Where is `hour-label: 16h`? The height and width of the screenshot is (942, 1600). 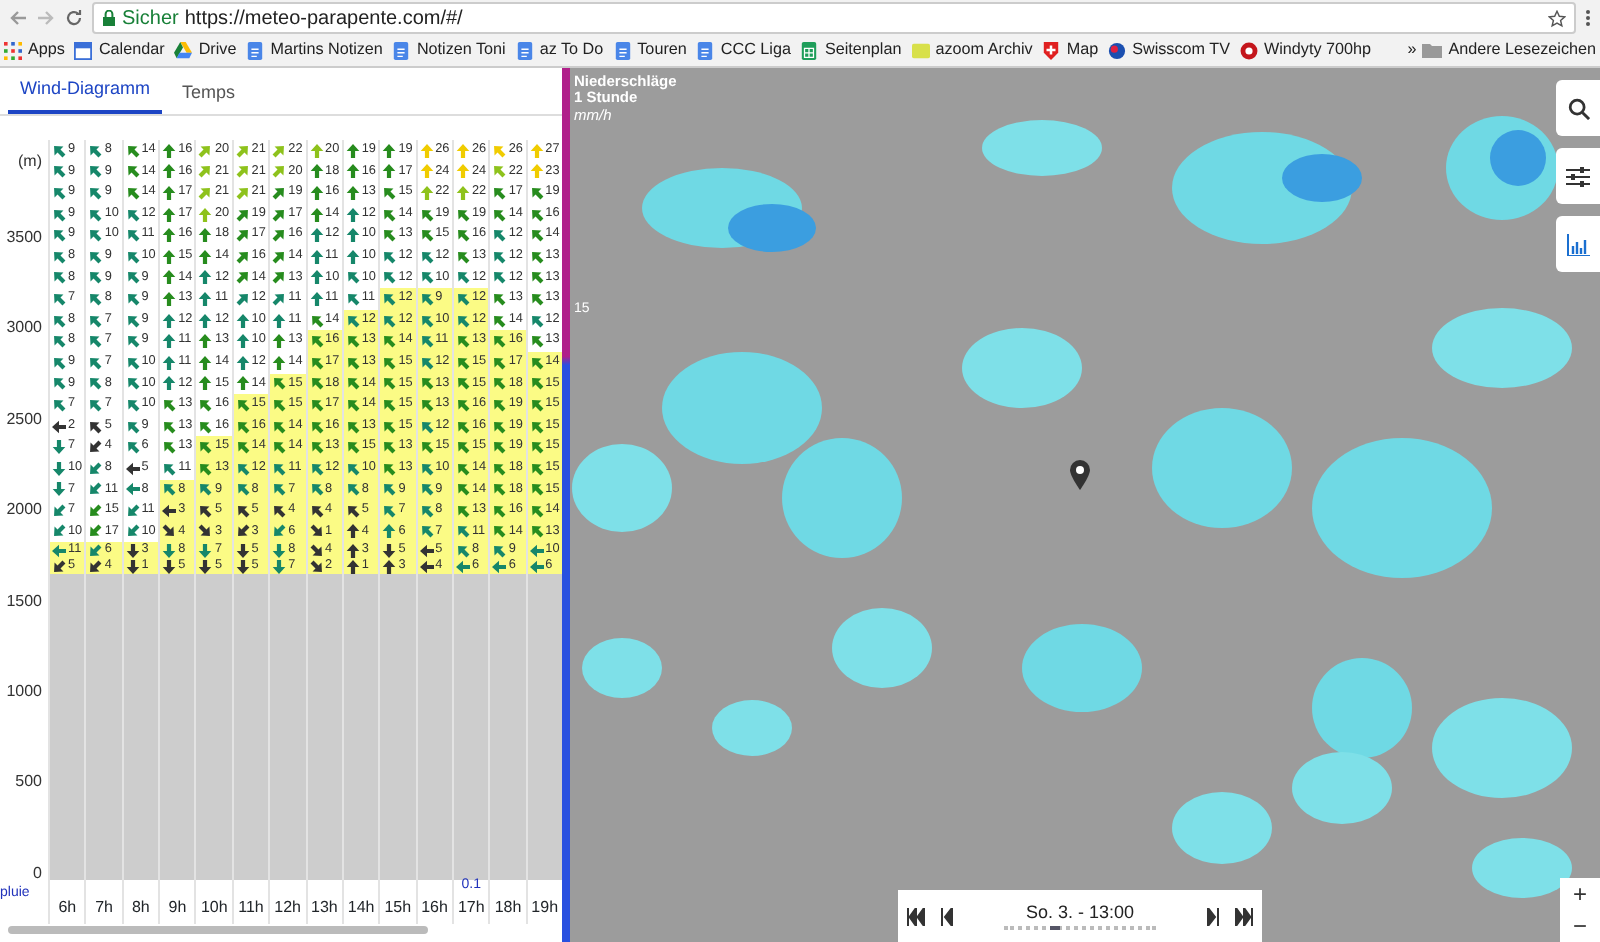
hour-label: 16h is located at coordinates (434, 908).